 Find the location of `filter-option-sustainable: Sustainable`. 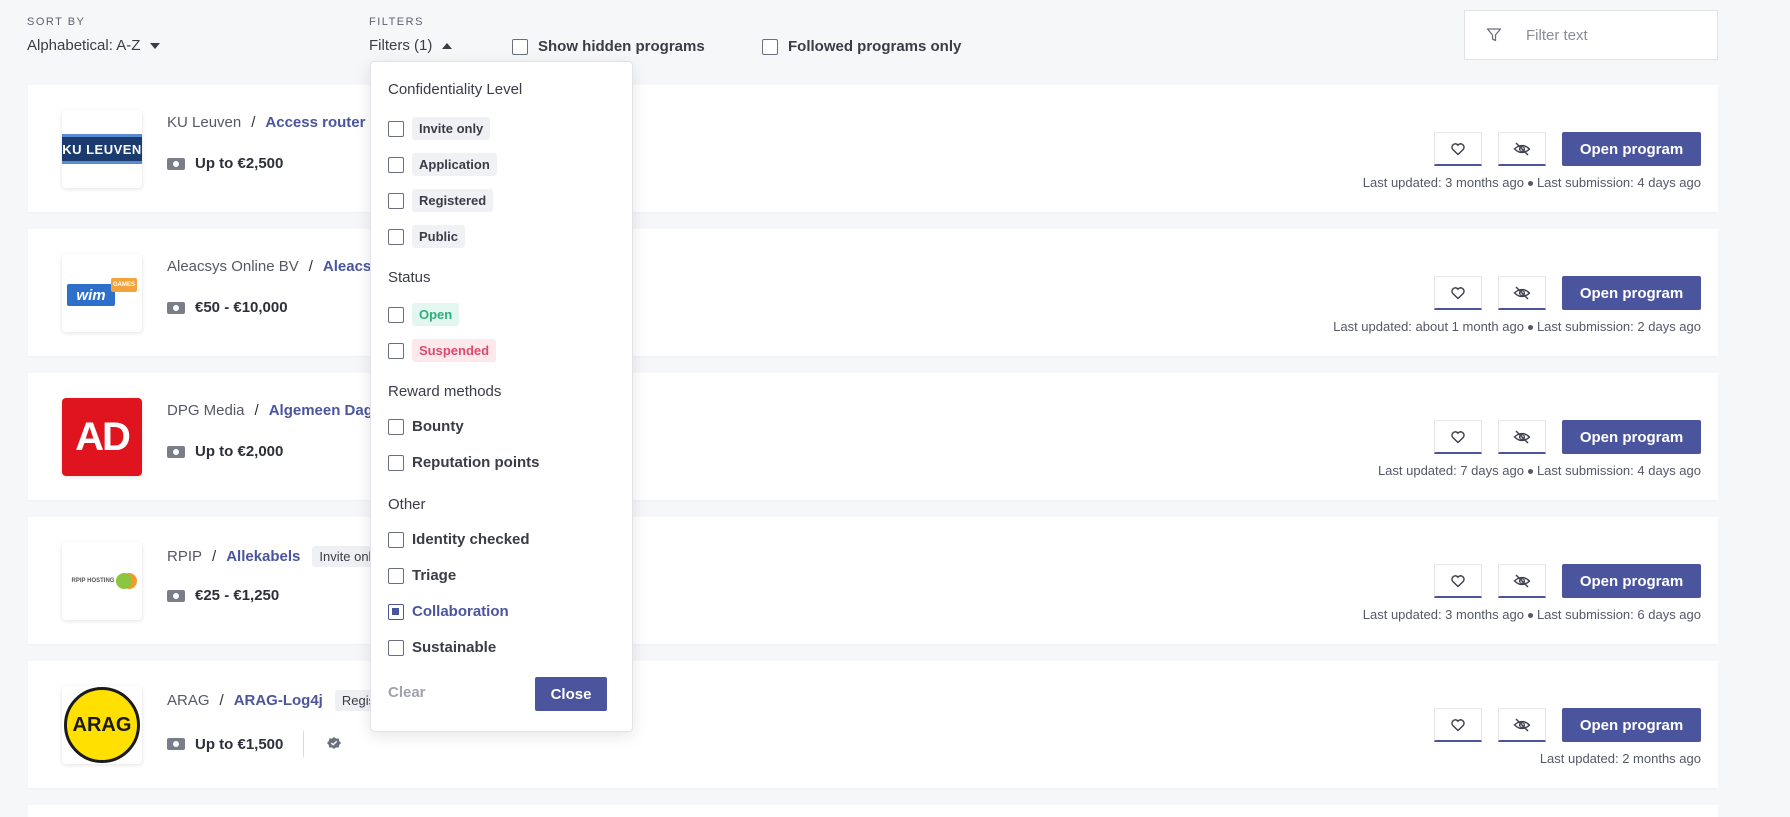

filter-option-sustainable: Sustainable is located at coordinates (442, 647).